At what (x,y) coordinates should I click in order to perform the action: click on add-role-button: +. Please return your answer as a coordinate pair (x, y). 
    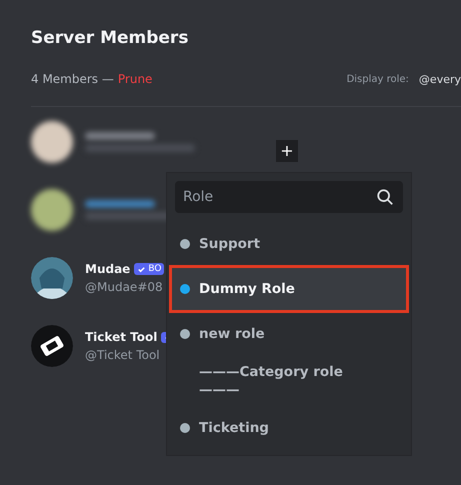
    Looking at the image, I should click on (287, 151).